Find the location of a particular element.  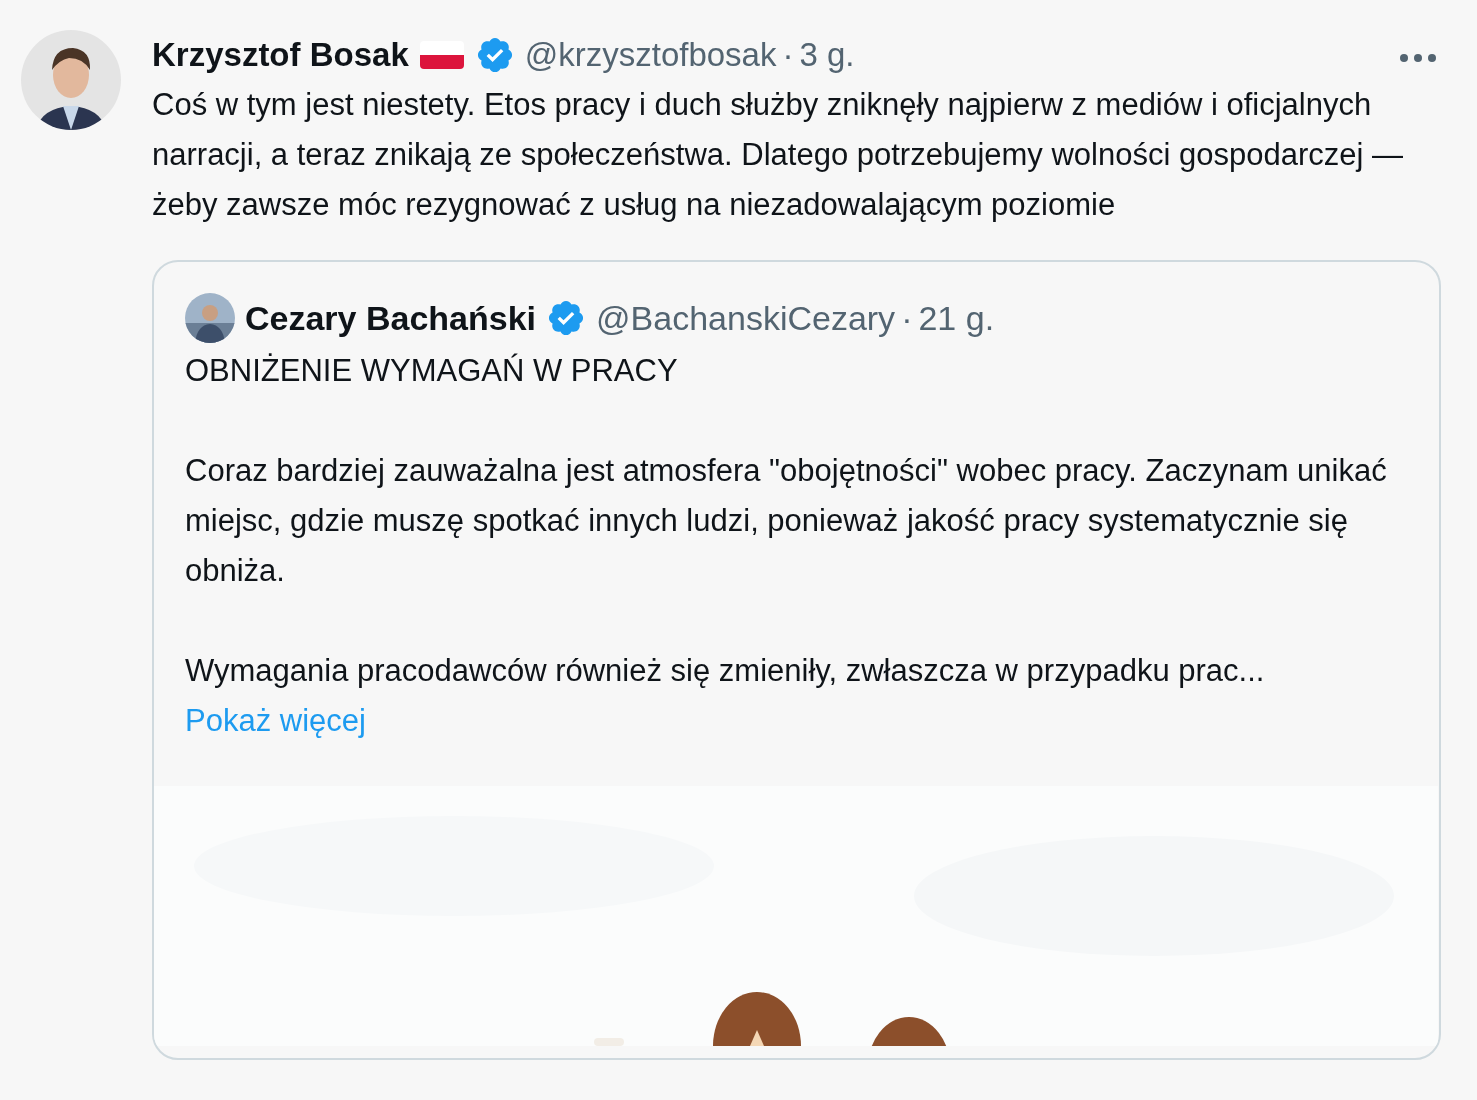

author-name: Krzysztof Bosak is located at coordinates (280, 55).